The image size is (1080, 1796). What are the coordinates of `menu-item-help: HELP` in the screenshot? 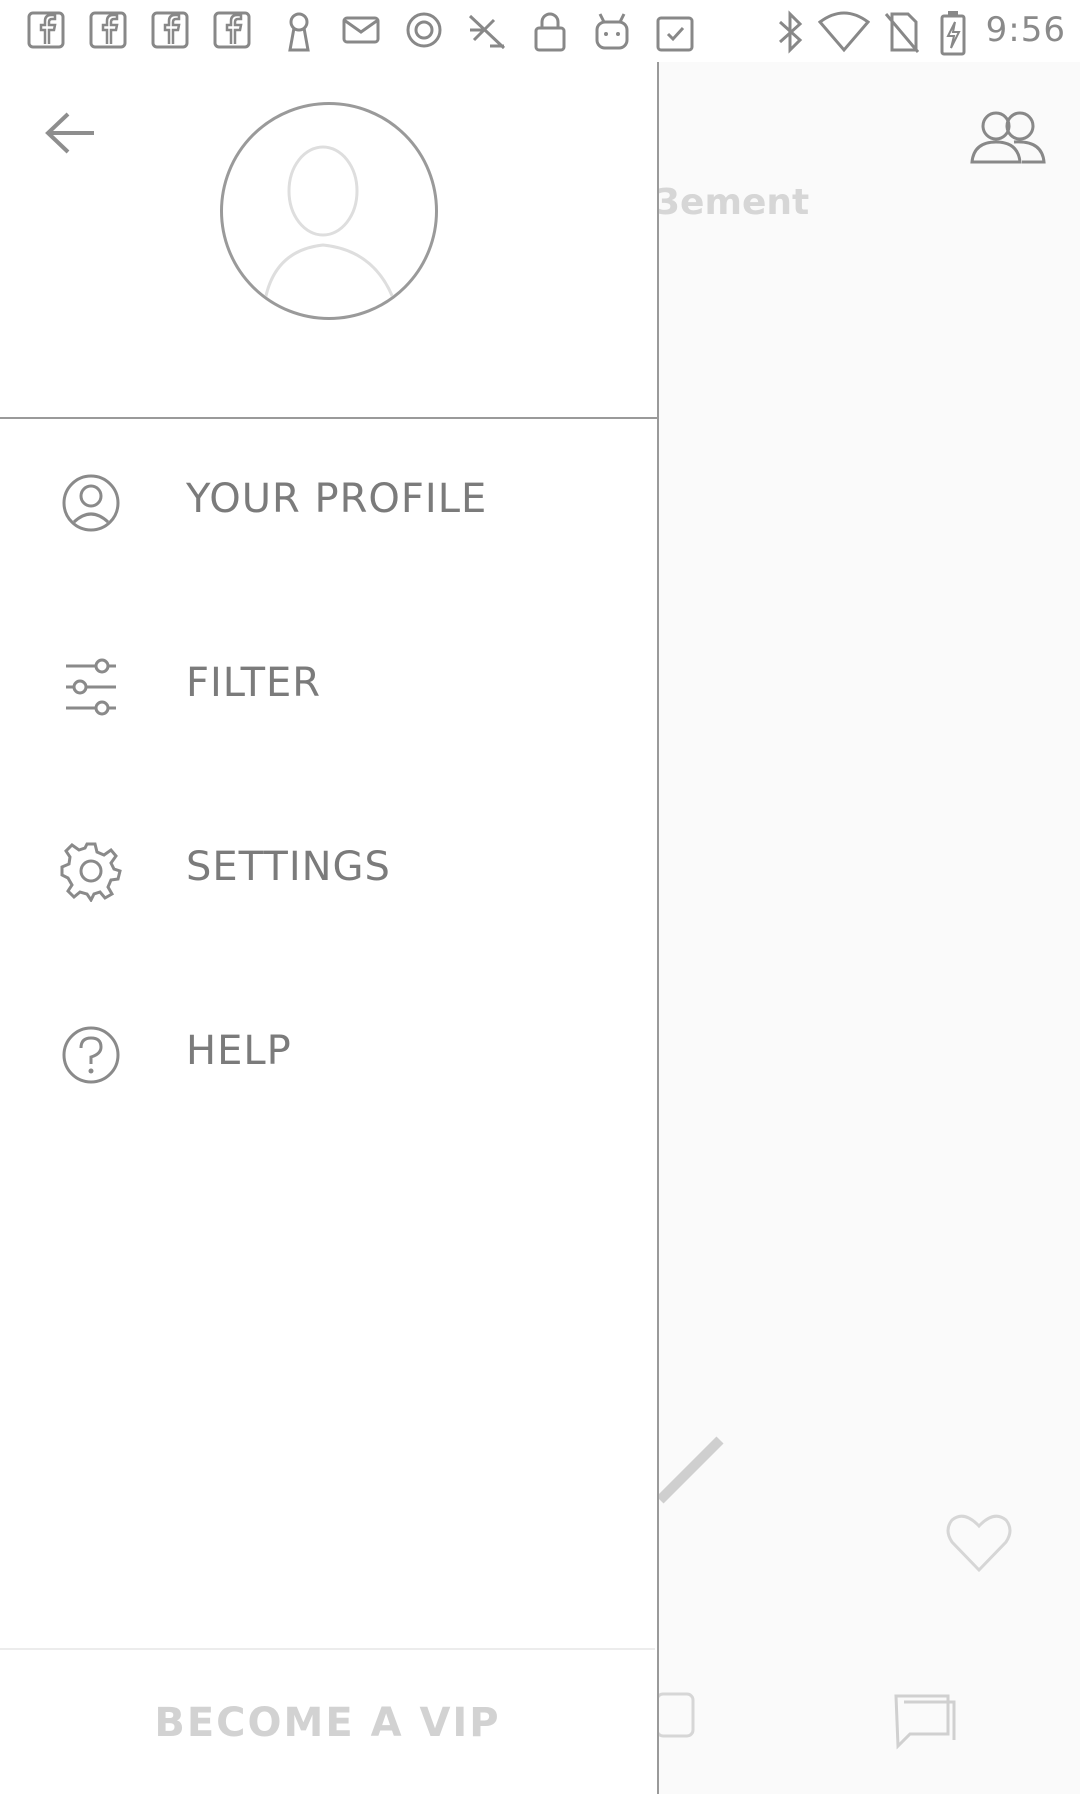 It's located at (328, 1052).